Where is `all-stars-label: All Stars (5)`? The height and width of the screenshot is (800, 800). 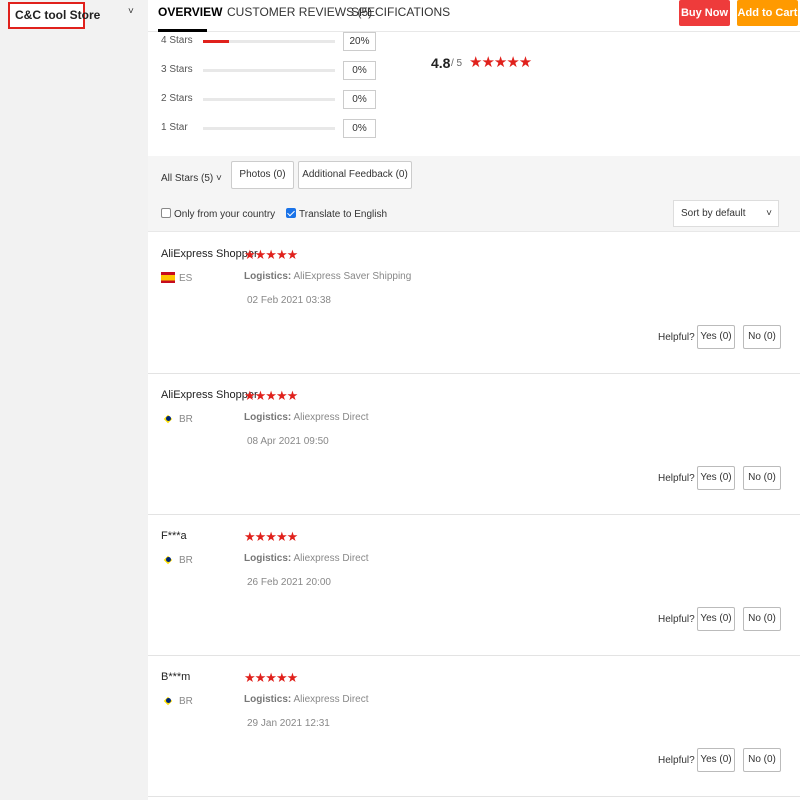
all-stars-label: All Stars (5) is located at coordinates (187, 178).